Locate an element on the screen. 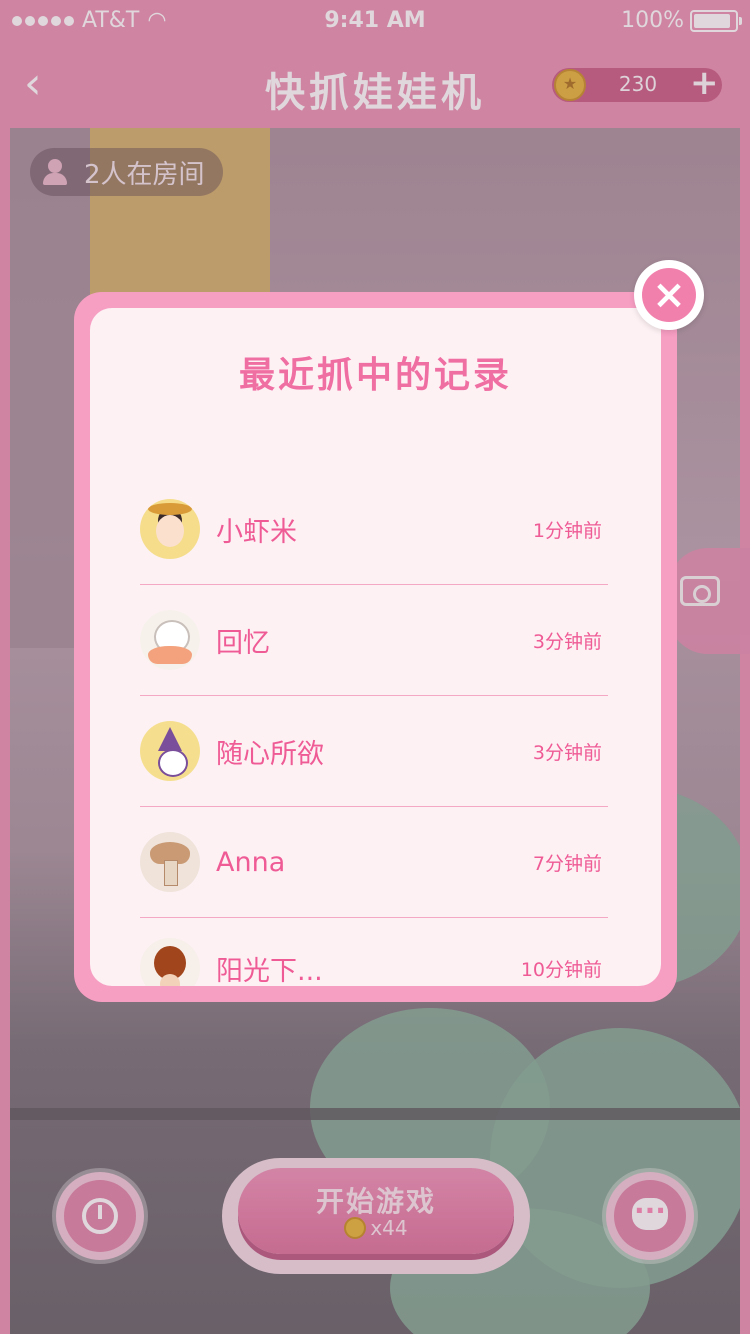 The height and width of the screenshot is (1334, 750). list-item: 回忆 3分钟前 is located at coordinates (374, 640).